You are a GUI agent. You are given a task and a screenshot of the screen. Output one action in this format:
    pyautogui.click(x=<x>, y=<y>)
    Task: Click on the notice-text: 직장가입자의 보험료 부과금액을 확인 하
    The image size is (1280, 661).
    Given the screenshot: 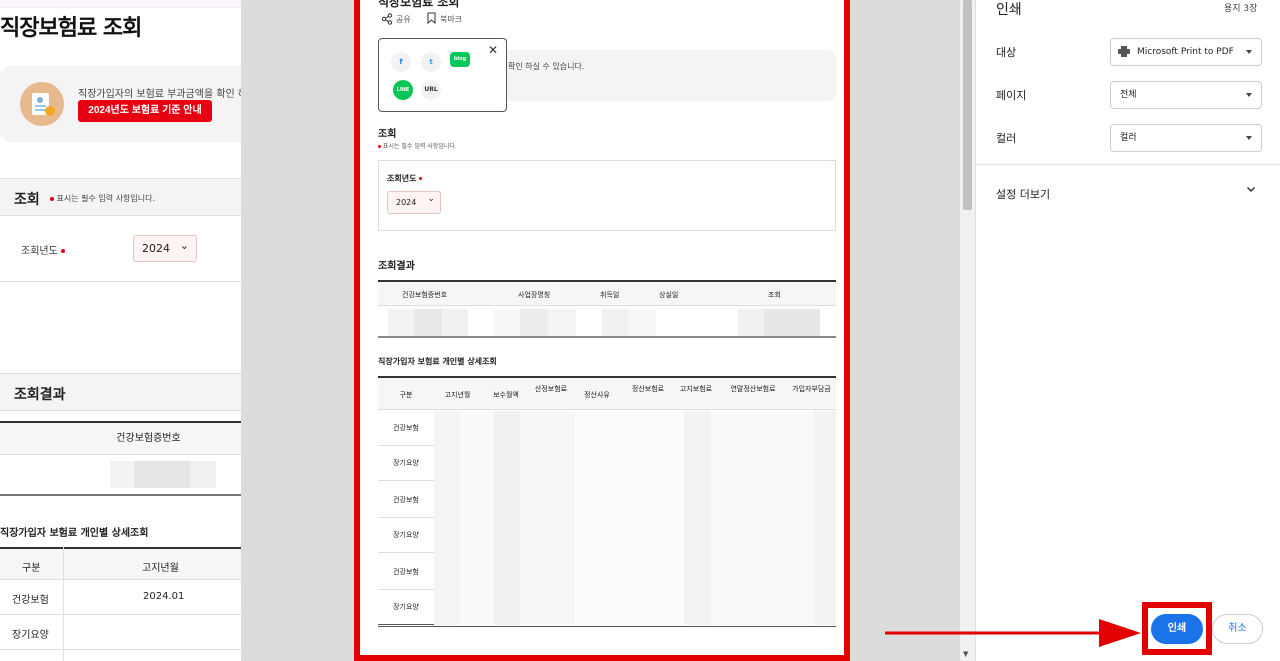 What is the action you would take?
    pyautogui.click(x=159, y=94)
    